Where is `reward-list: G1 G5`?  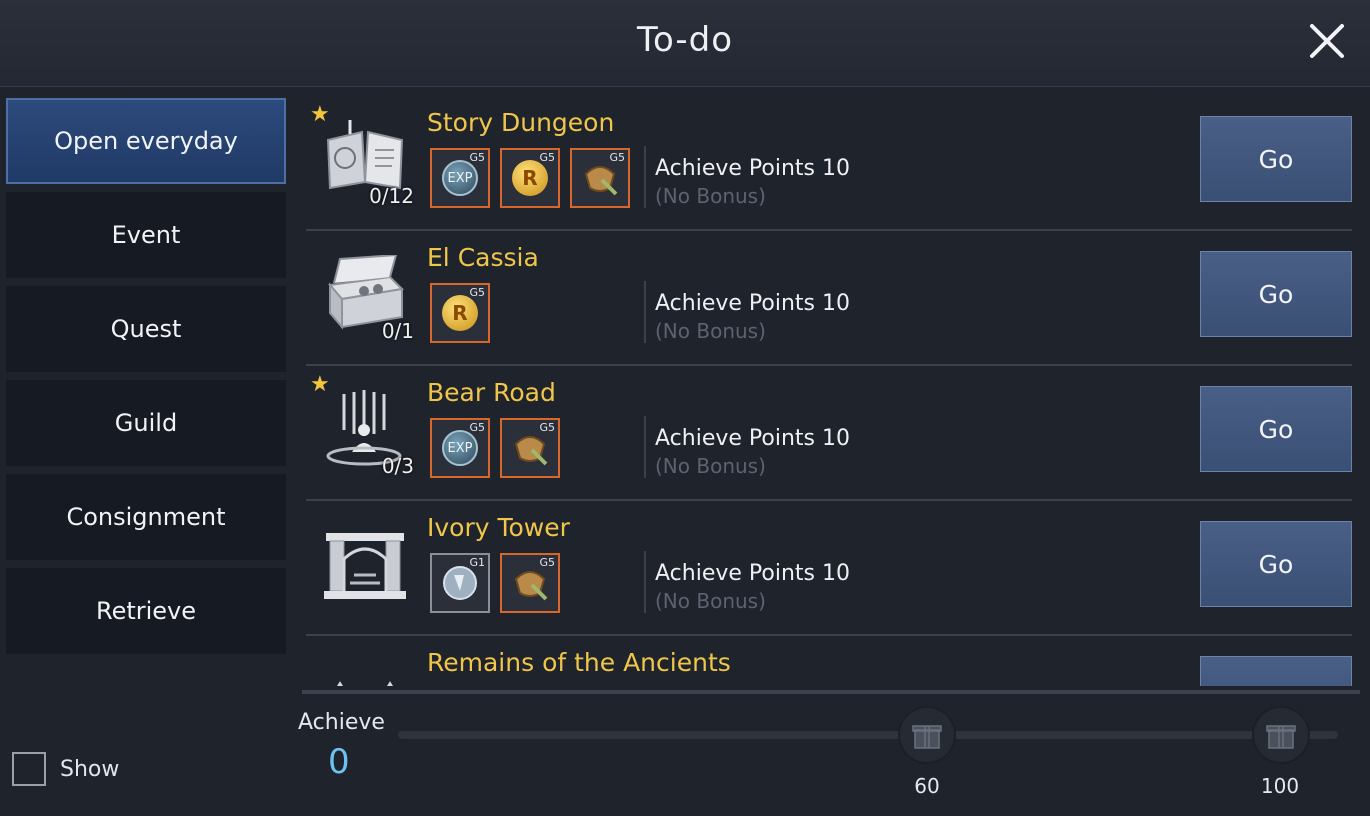 reward-list: G1 G5 is located at coordinates (500, 583).